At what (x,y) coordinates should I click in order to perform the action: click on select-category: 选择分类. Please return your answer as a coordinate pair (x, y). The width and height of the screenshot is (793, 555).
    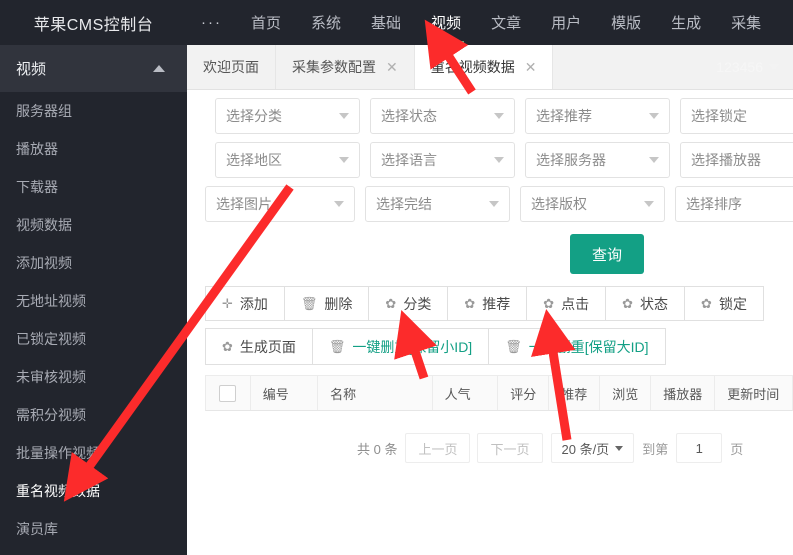
    Looking at the image, I should click on (287, 116).